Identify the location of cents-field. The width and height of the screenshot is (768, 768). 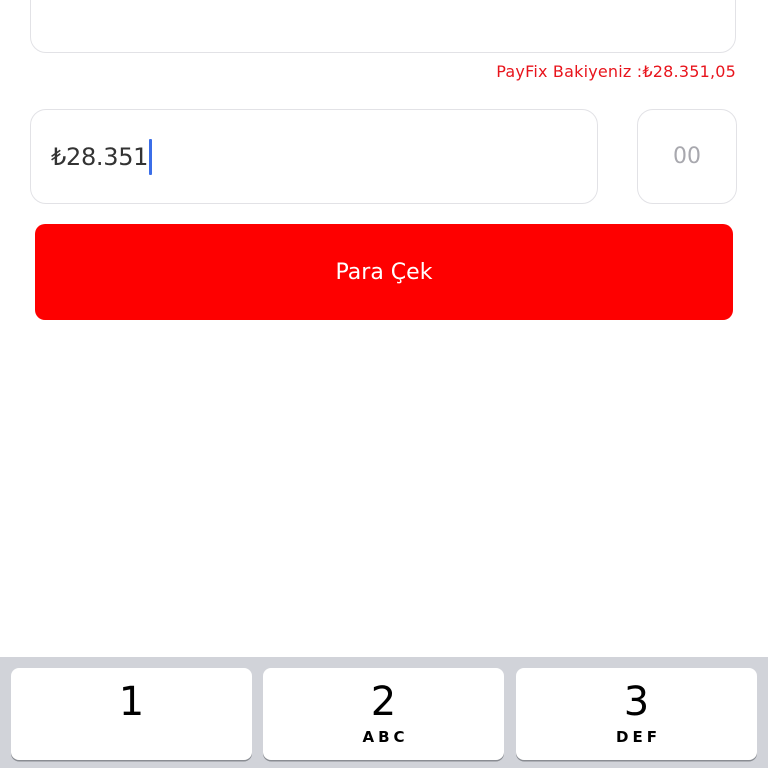
(687, 156).